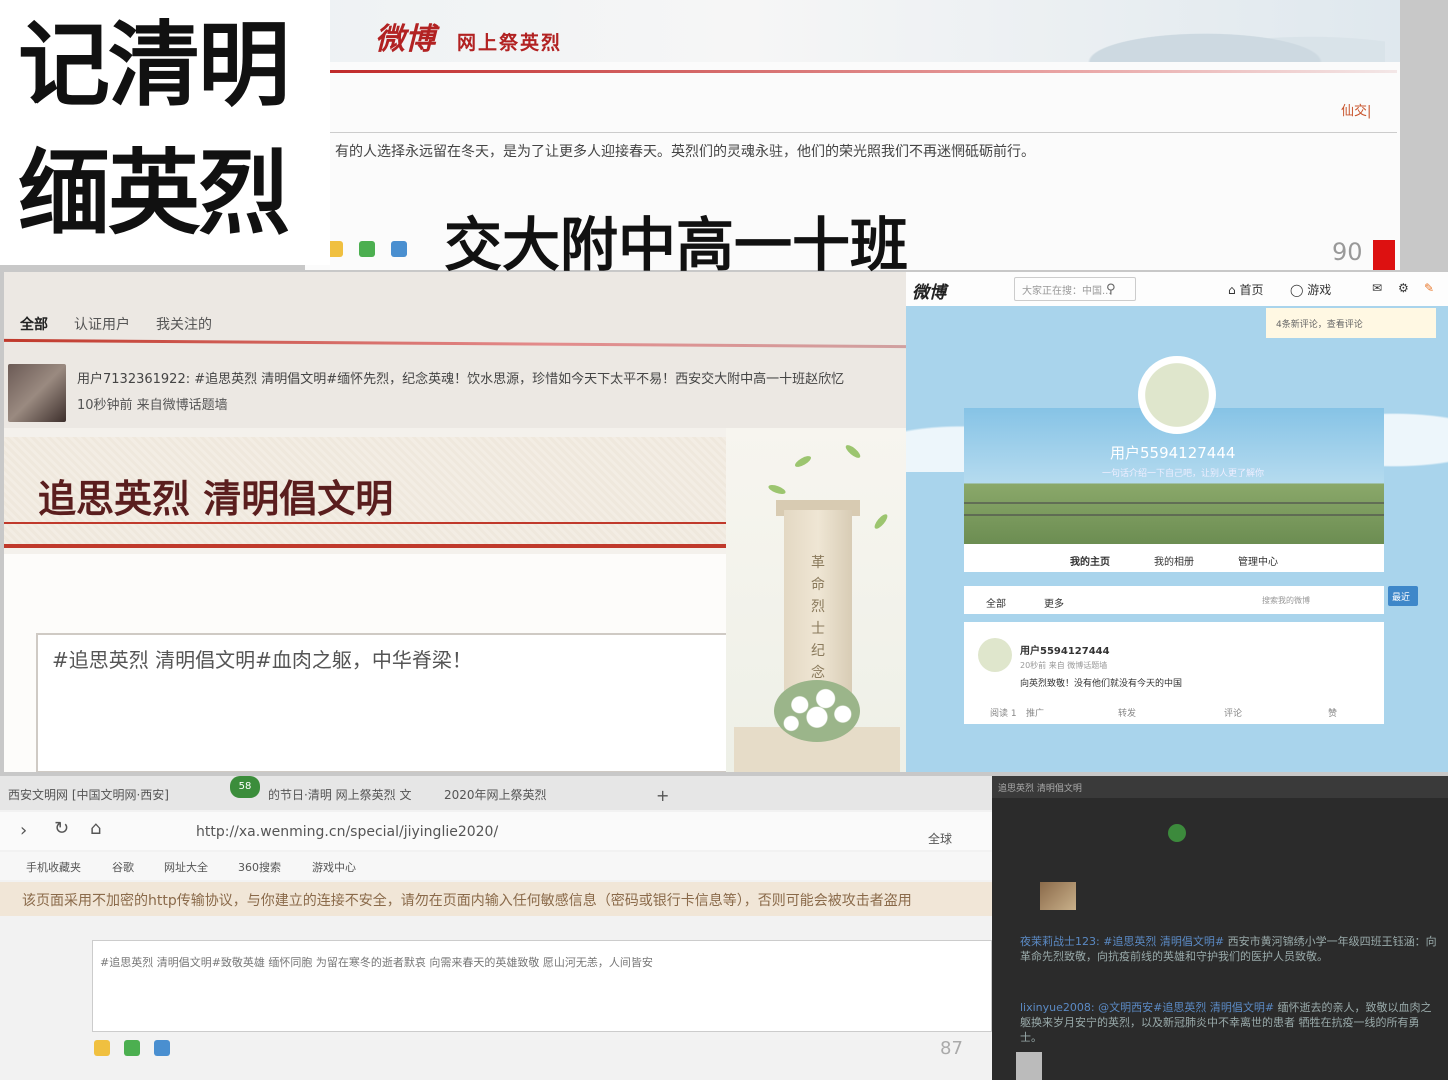  I want to click on nav-home: ⌂ 首页, so click(1245, 289).